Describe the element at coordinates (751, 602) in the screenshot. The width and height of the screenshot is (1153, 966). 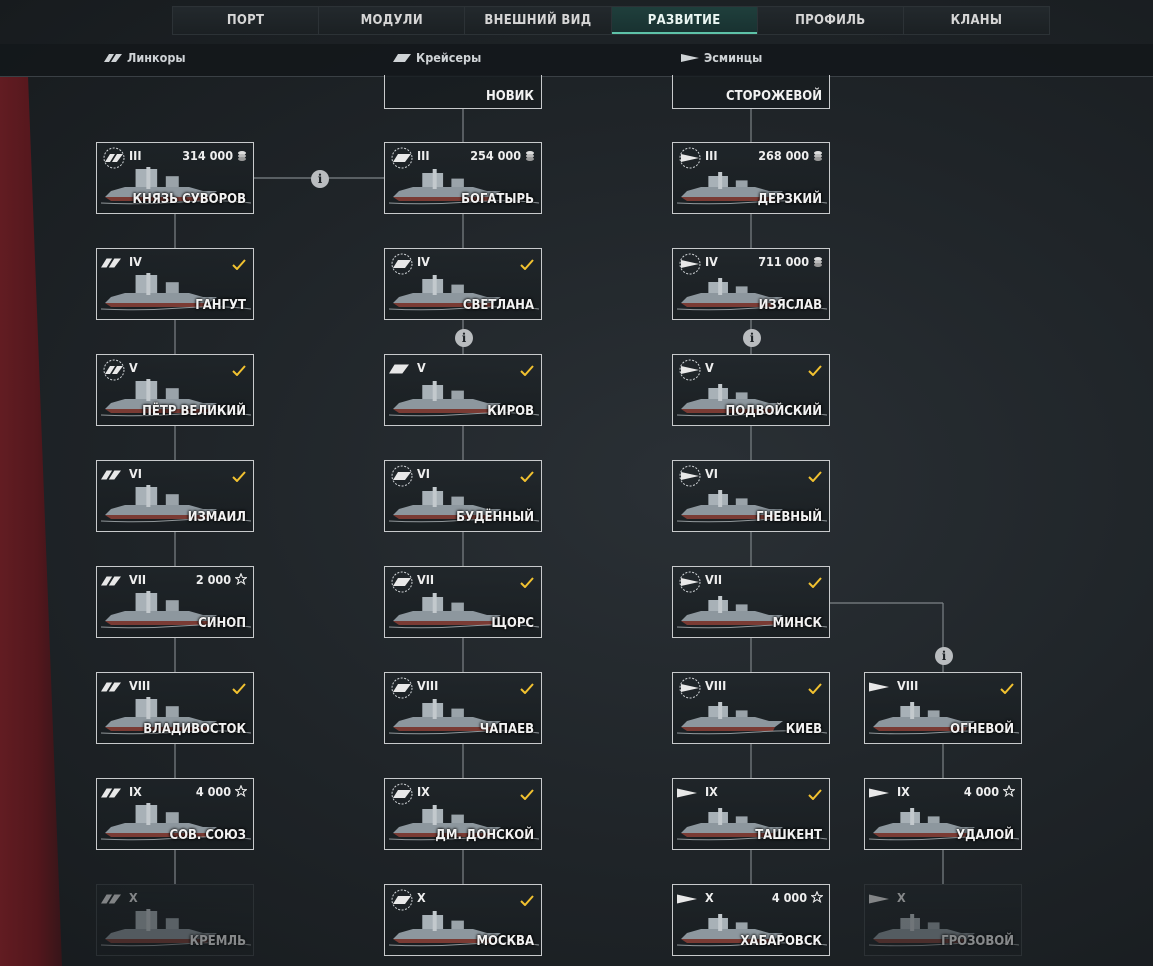
I see `ship-card: VII МИНСК` at that location.